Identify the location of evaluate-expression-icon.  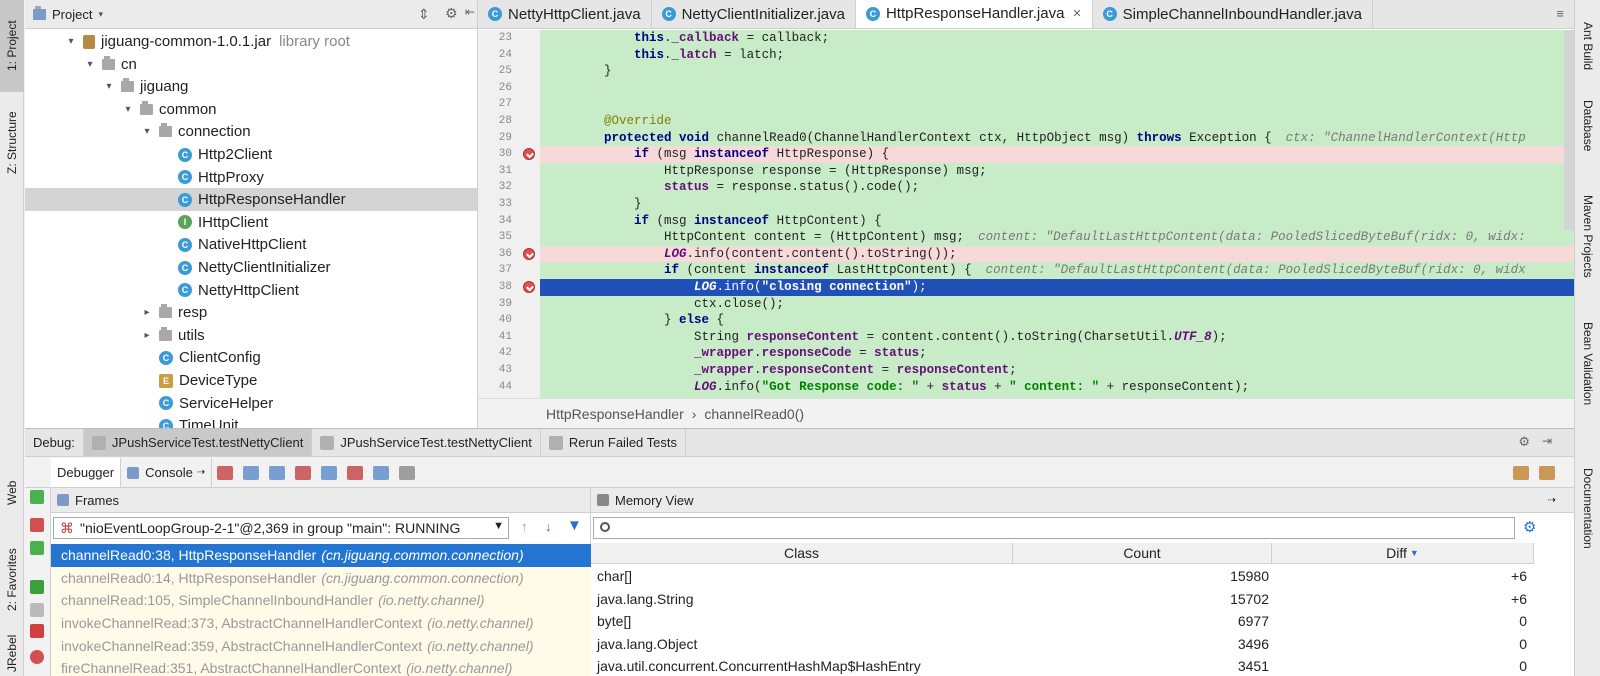
(407, 472).